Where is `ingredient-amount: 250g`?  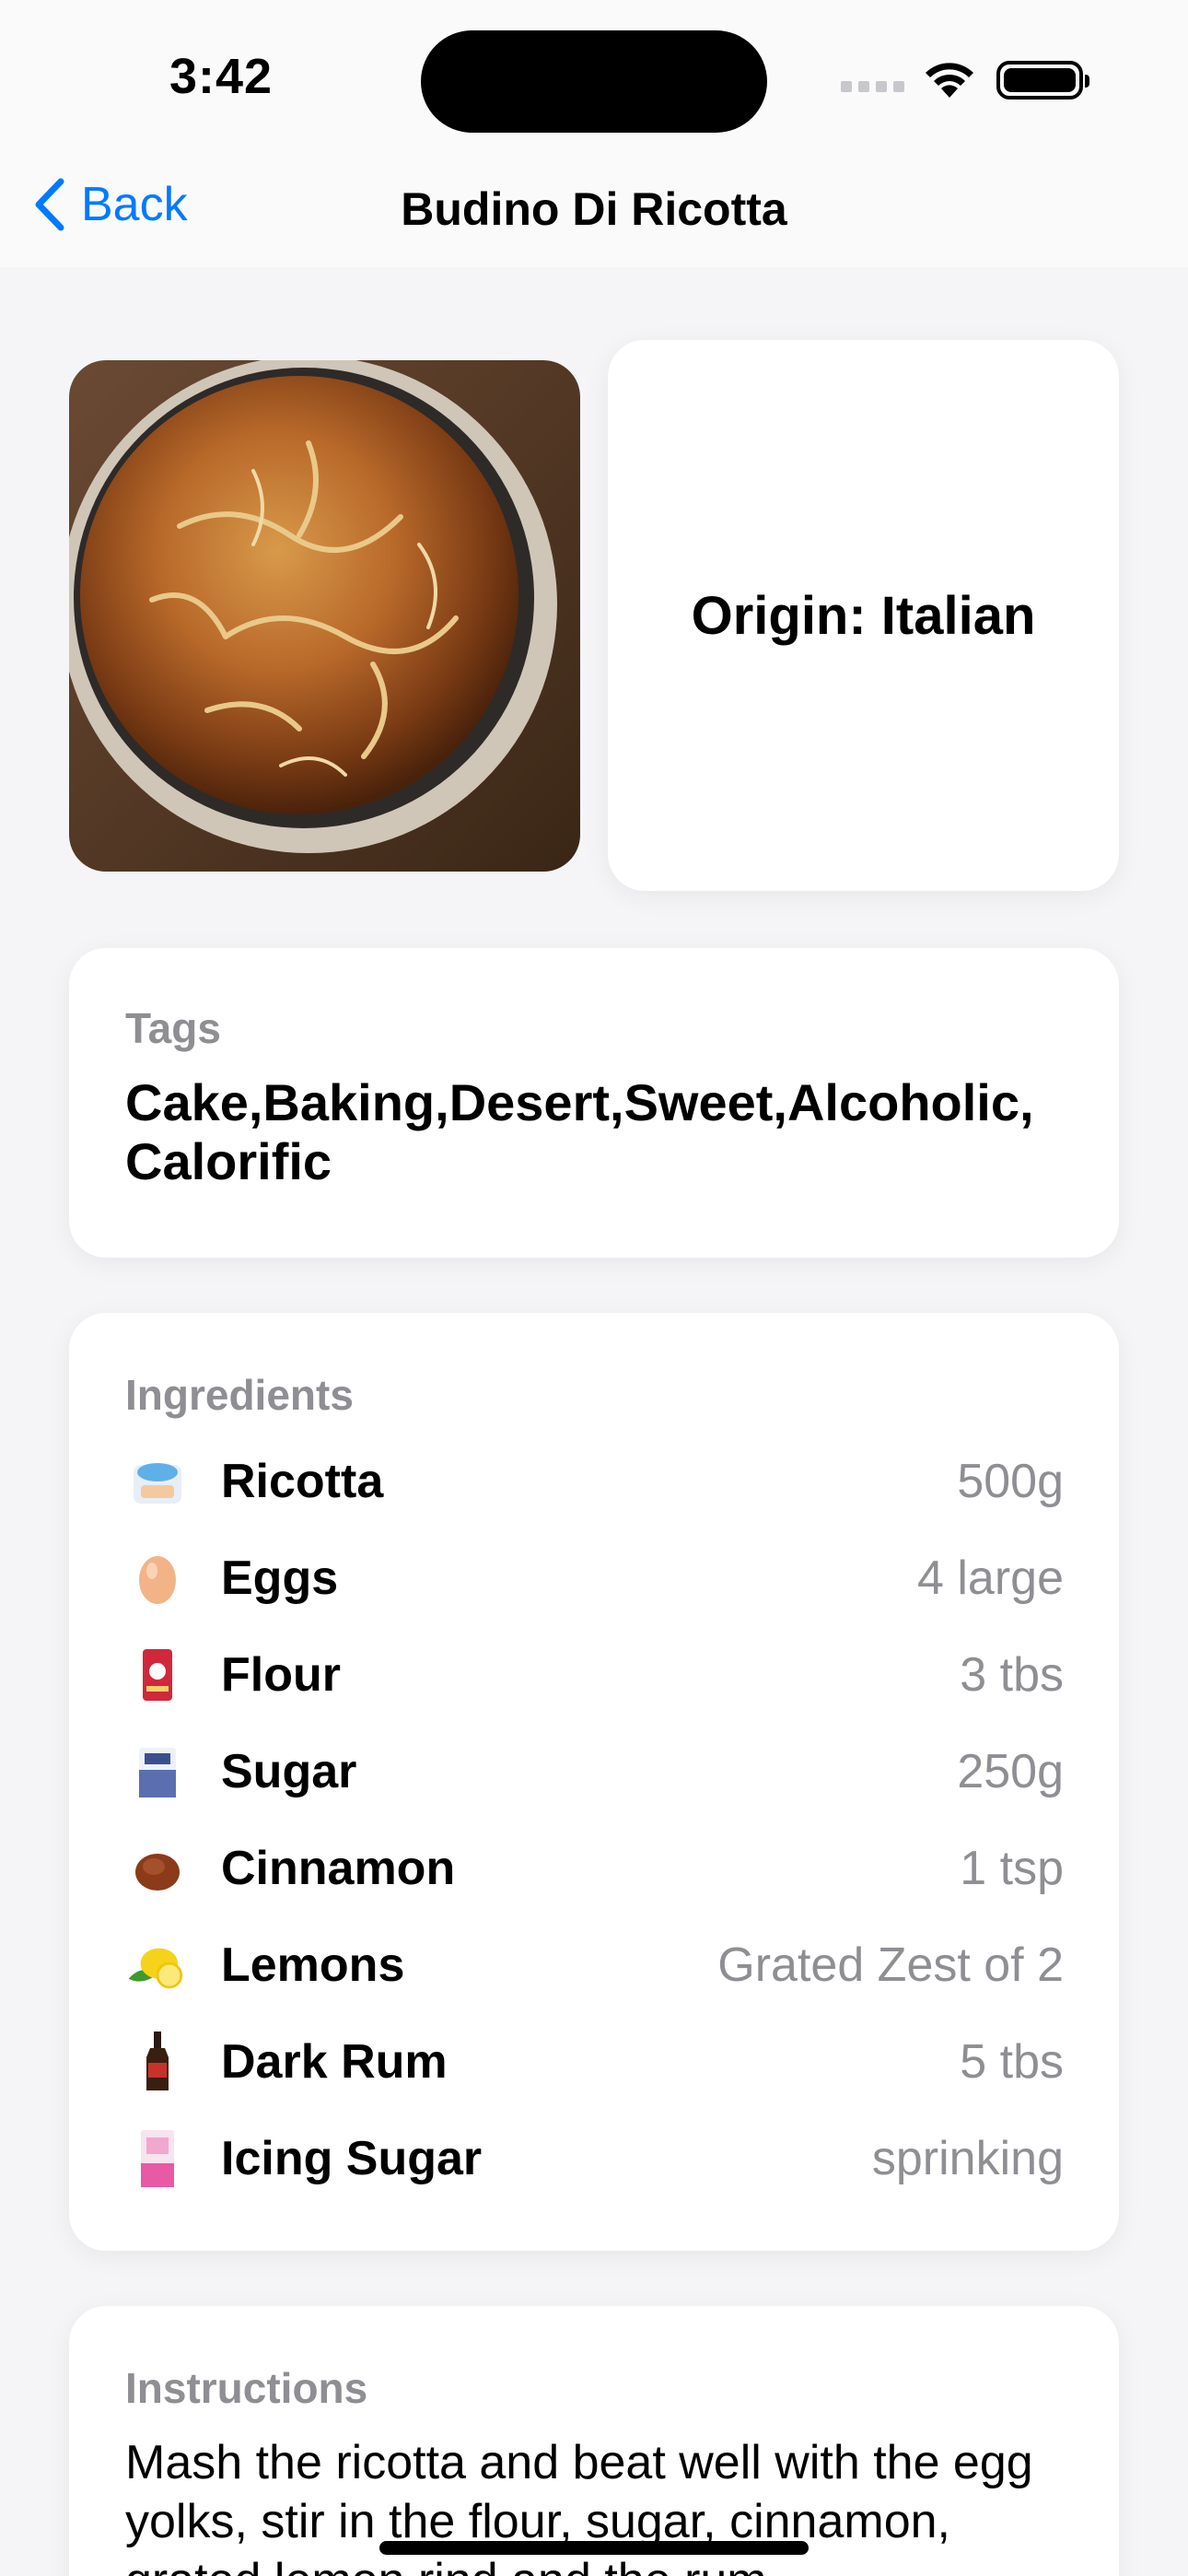
ingredient-amount: 250g is located at coordinates (1010, 1771).